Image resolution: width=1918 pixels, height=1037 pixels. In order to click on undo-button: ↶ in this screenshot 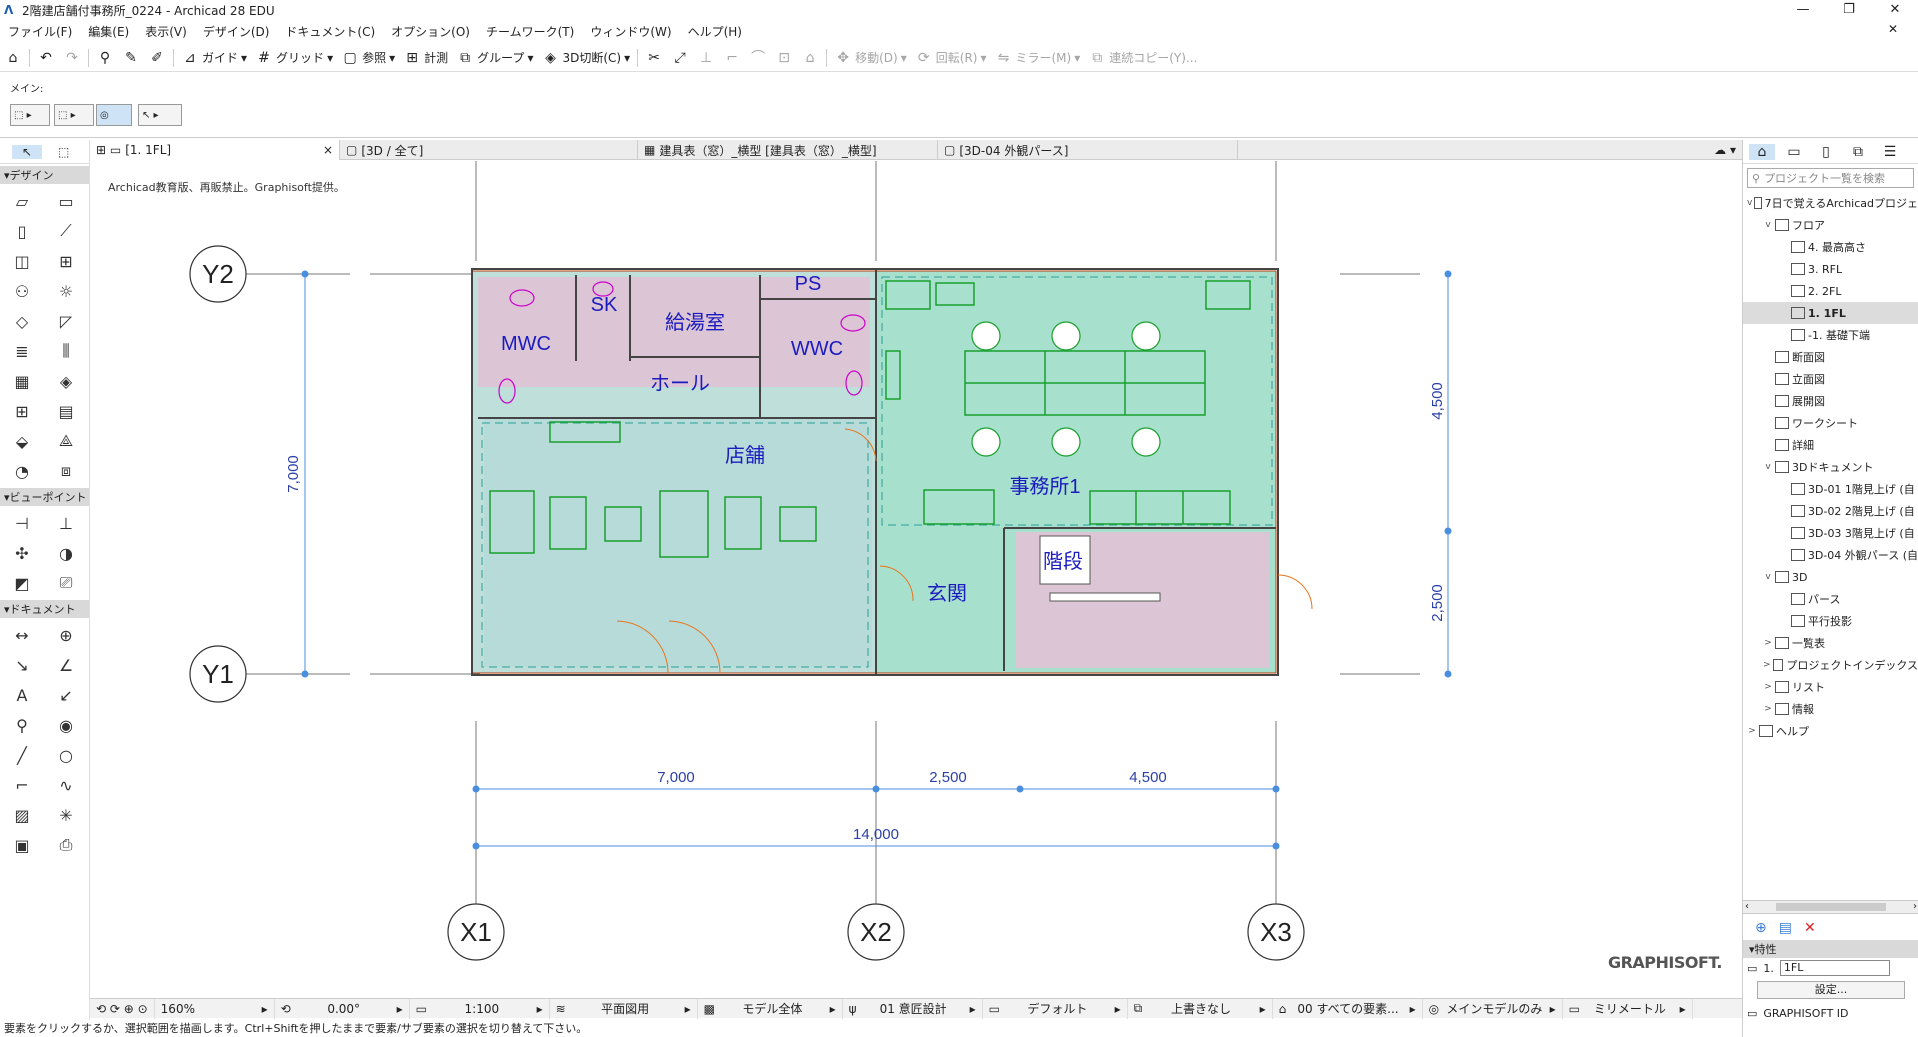, I will do `click(46, 58)`.